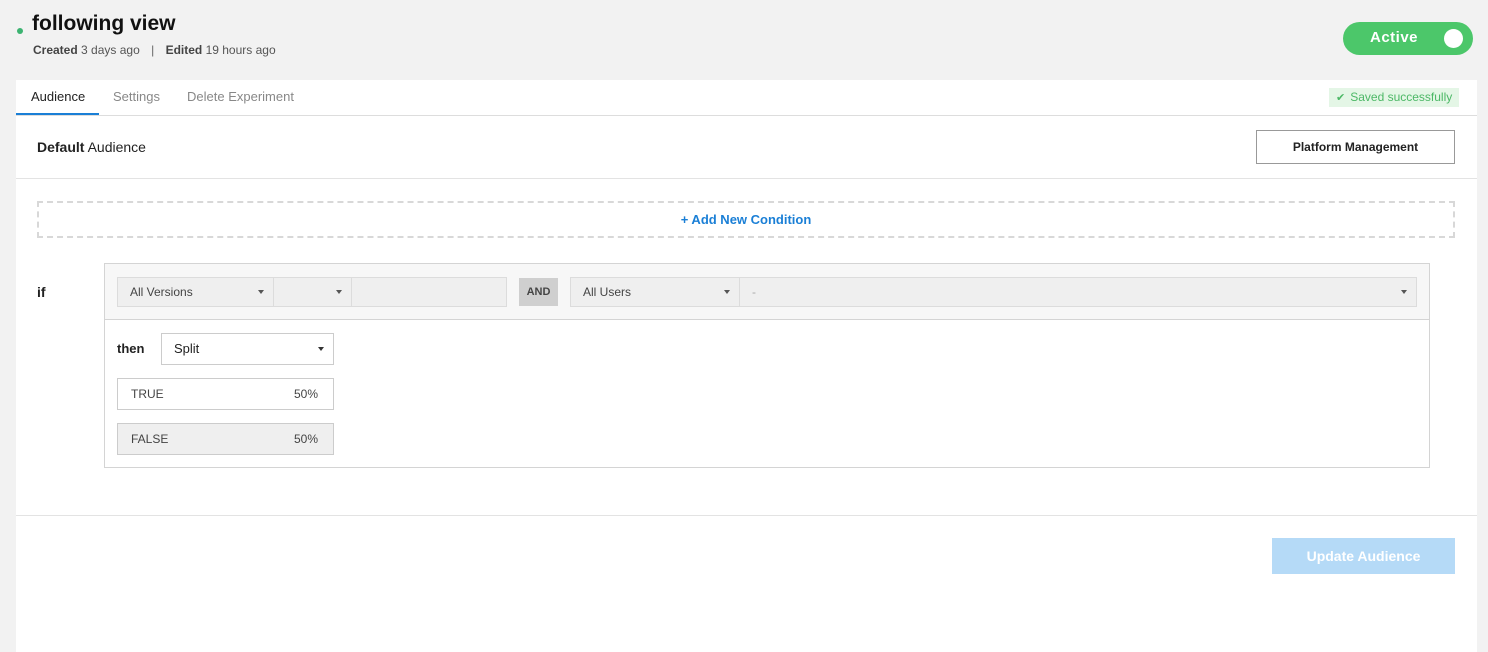 The image size is (1488, 652). Describe the element at coordinates (131, 348) in the screenshot. I see `then-label: then` at that location.